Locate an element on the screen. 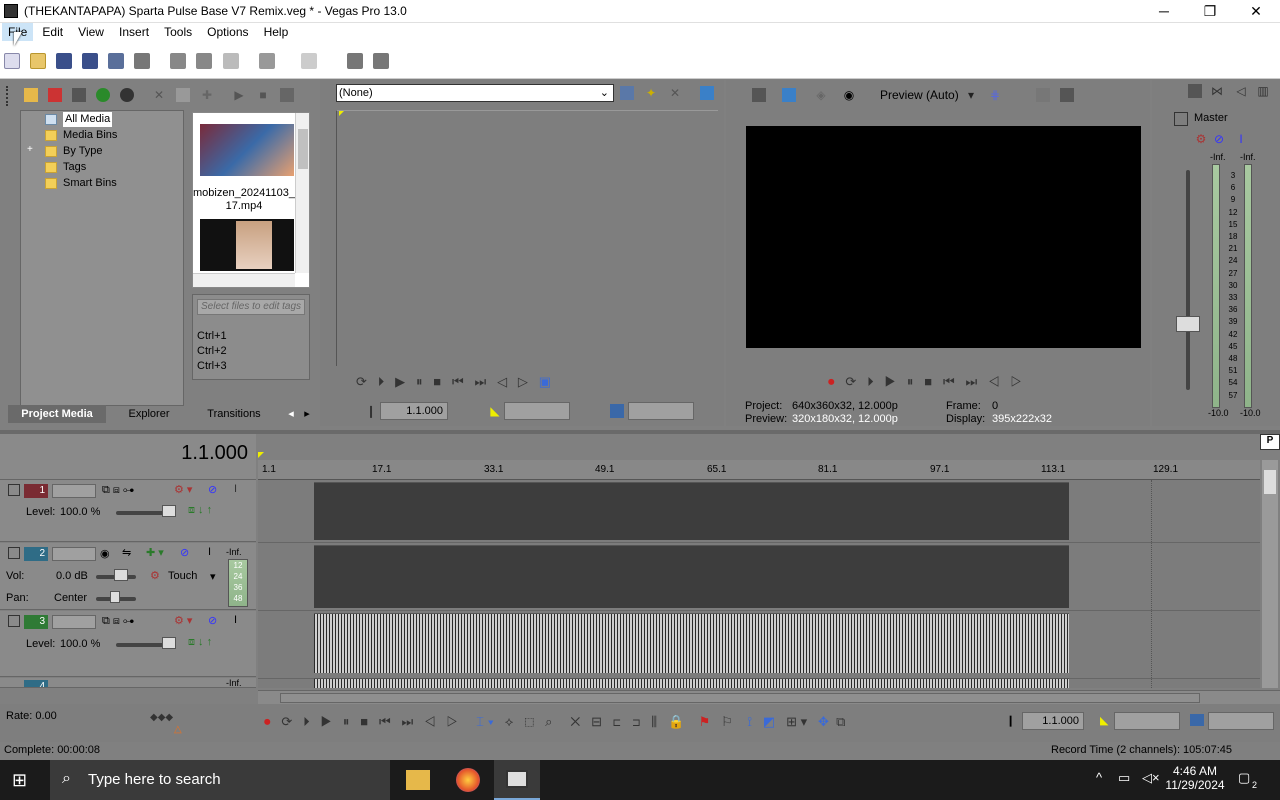 Image resolution: width=1280 pixels, height=800 pixels. master-properties-icon is located at coordinates (1195, 91).